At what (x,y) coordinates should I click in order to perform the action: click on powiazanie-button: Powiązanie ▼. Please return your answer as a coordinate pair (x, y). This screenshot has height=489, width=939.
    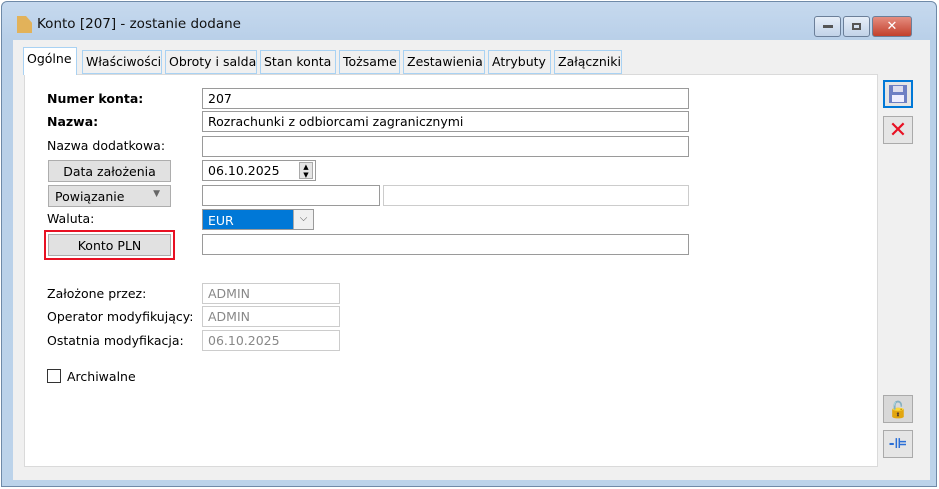
    Looking at the image, I should click on (109, 196).